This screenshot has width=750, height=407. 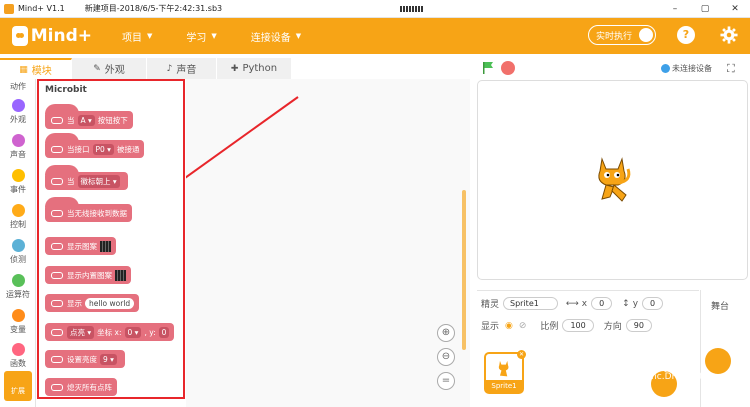 I want to click on green-flag-icon, so click(x=488, y=68).